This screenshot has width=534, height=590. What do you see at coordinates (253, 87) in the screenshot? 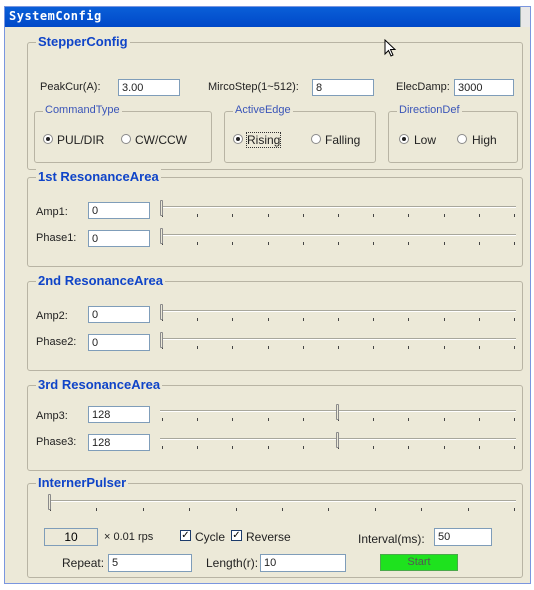
I see `micro-step-label: MircoStep(1~512):` at bounding box center [253, 87].